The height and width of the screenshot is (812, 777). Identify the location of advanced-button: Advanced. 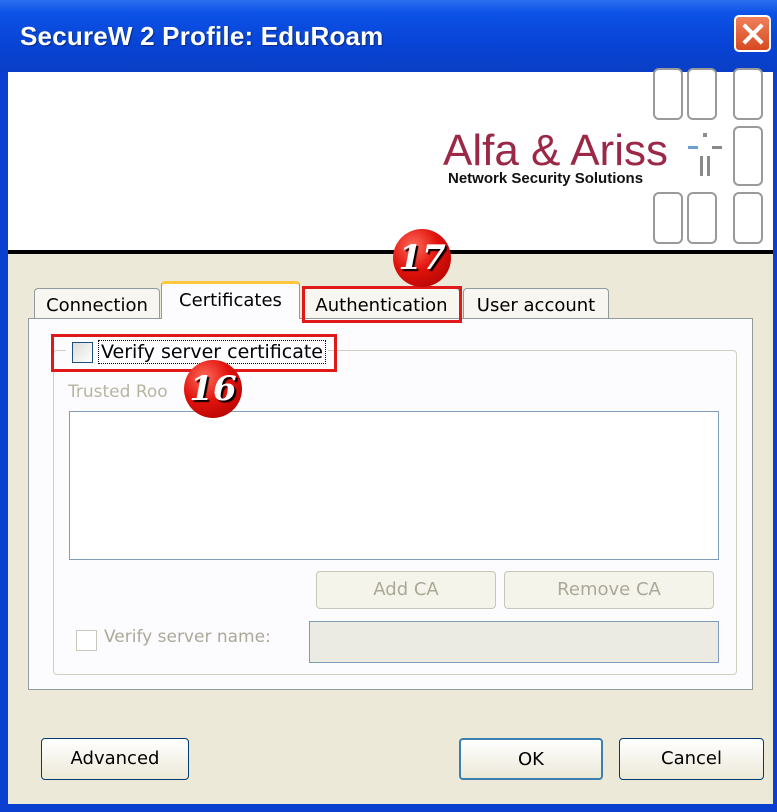
(115, 759).